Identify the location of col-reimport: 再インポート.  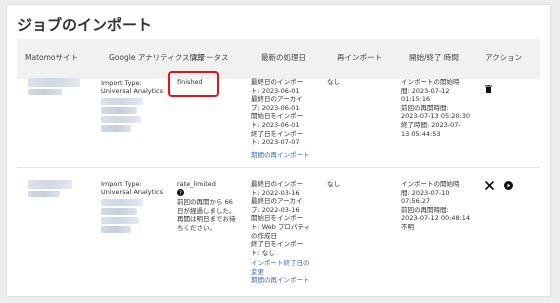
(359, 57).